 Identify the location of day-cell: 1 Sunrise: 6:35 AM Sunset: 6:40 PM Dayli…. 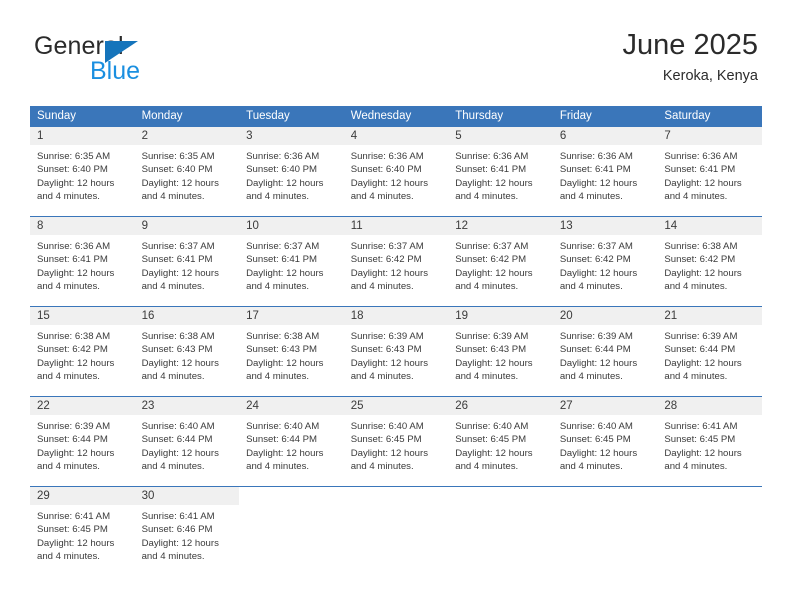
(82, 172).